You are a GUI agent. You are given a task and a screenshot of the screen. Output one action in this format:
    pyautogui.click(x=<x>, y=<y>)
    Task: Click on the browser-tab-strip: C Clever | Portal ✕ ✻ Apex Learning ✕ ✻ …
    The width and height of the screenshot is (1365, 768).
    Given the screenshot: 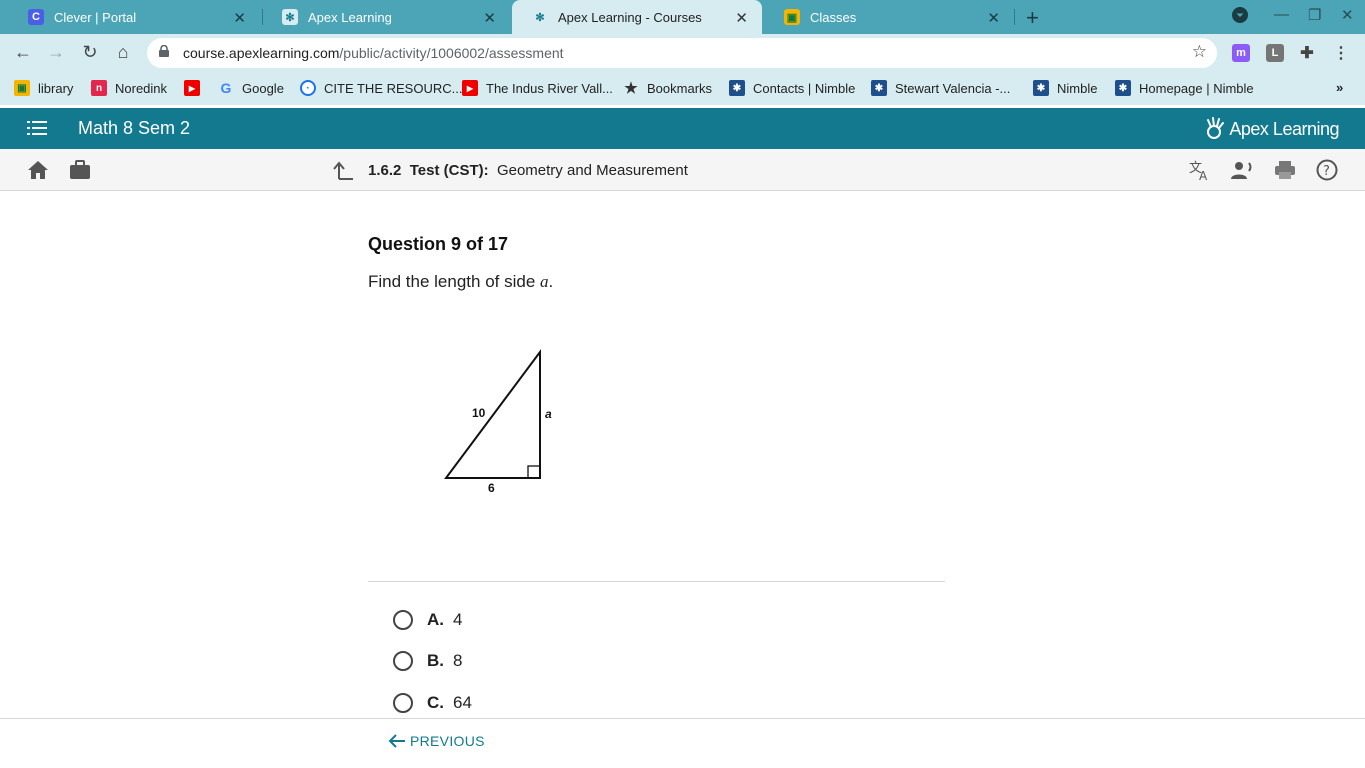 What is the action you would take?
    pyautogui.click(x=682, y=17)
    